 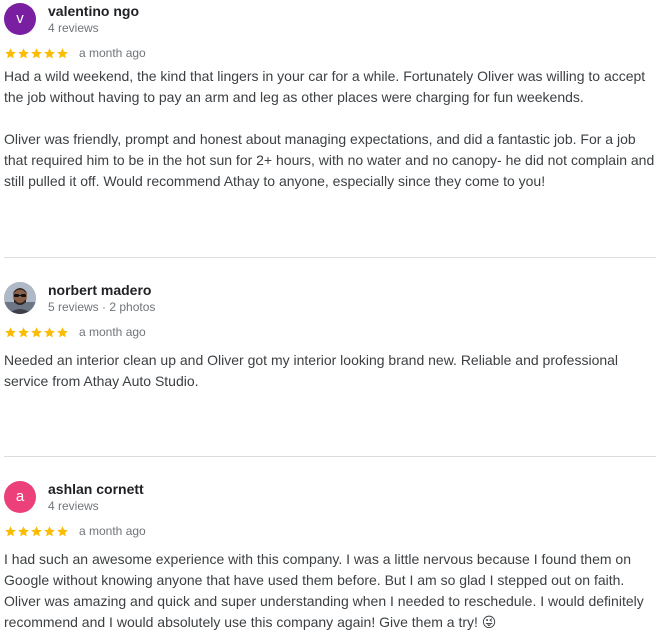 I want to click on reviewer-name: valentino ngo, so click(x=93, y=11).